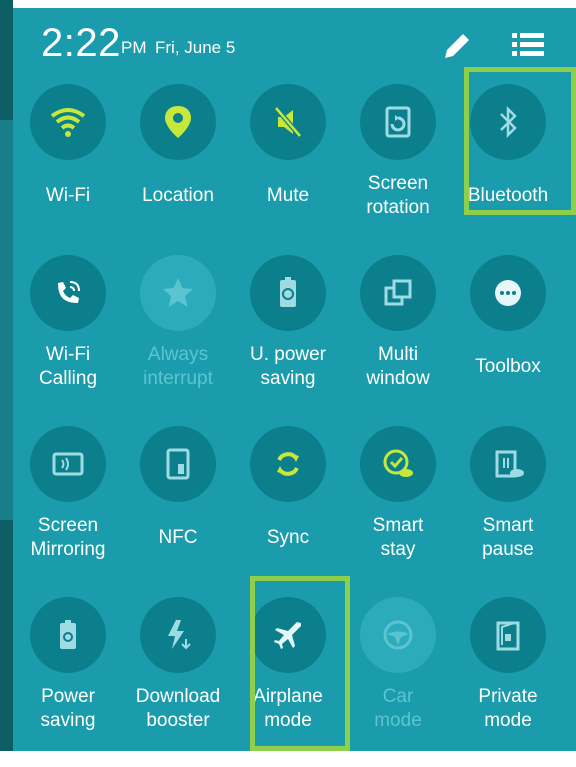  What do you see at coordinates (508, 682) in the screenshot?
I see `toggle-private-mode: Private mode` at bounding box center [508, 682].